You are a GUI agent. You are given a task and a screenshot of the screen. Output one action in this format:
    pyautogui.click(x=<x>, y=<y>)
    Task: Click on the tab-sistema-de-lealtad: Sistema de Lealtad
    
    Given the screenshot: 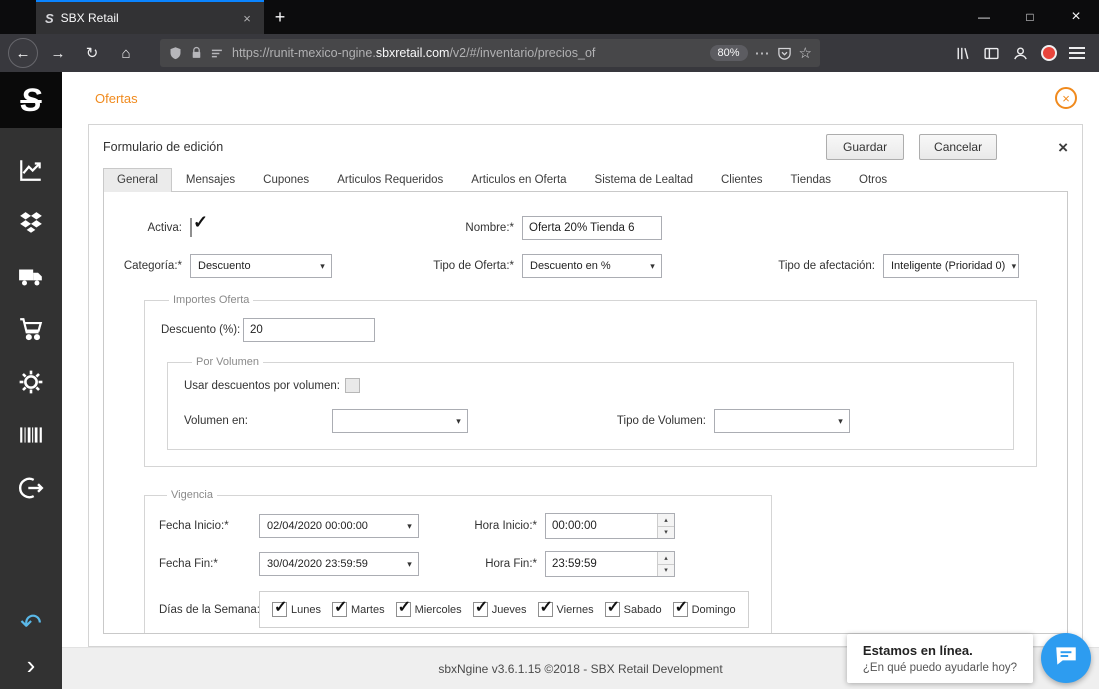 What is the action you would take?
    pyautogui.click(x=644, y=180)
    